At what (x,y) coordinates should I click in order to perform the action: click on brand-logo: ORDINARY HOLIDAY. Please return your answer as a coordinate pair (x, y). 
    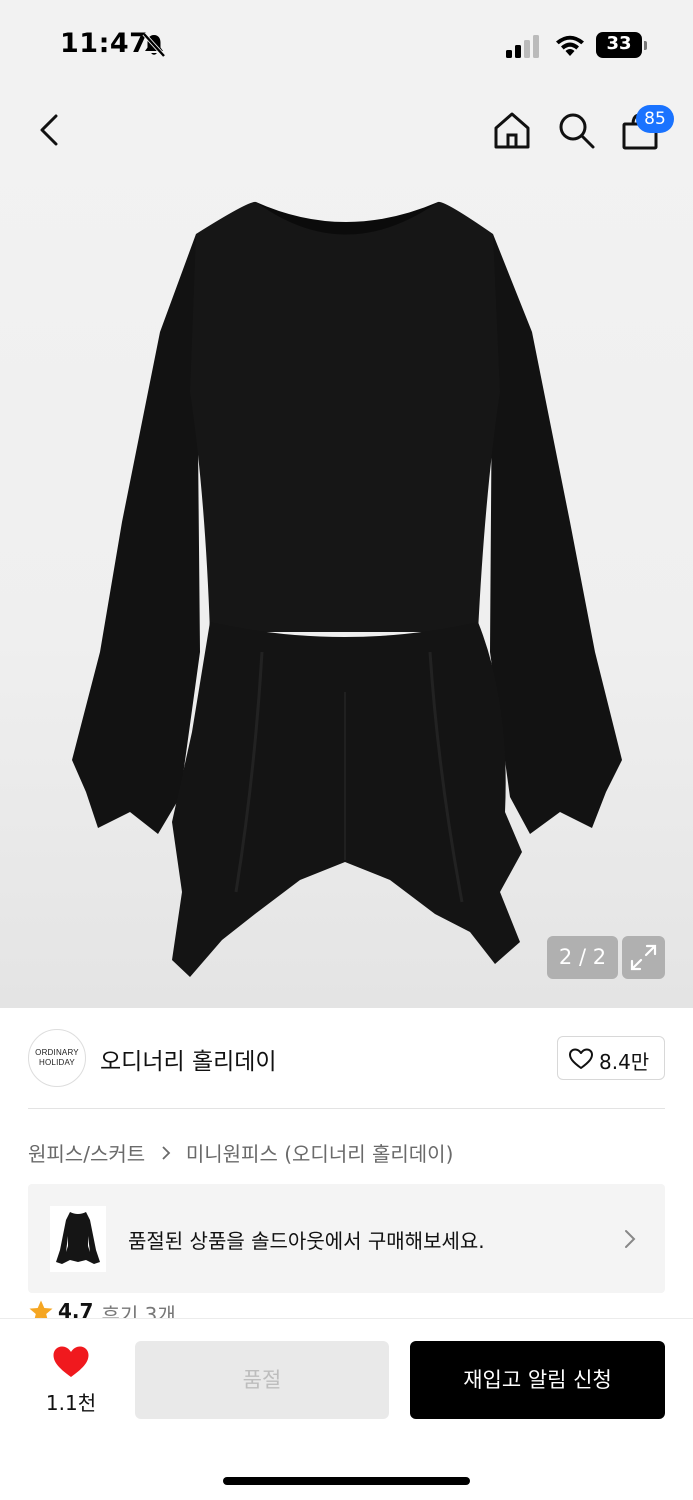
    Looking at the image, I should click on (57, 1058).